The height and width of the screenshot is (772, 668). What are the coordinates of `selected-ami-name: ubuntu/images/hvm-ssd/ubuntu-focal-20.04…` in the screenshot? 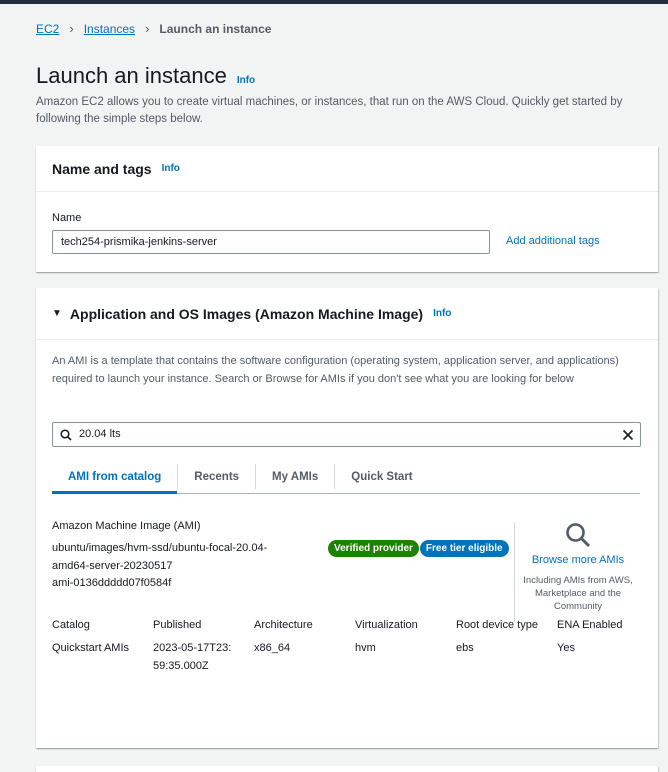 It's located at (182, 566).